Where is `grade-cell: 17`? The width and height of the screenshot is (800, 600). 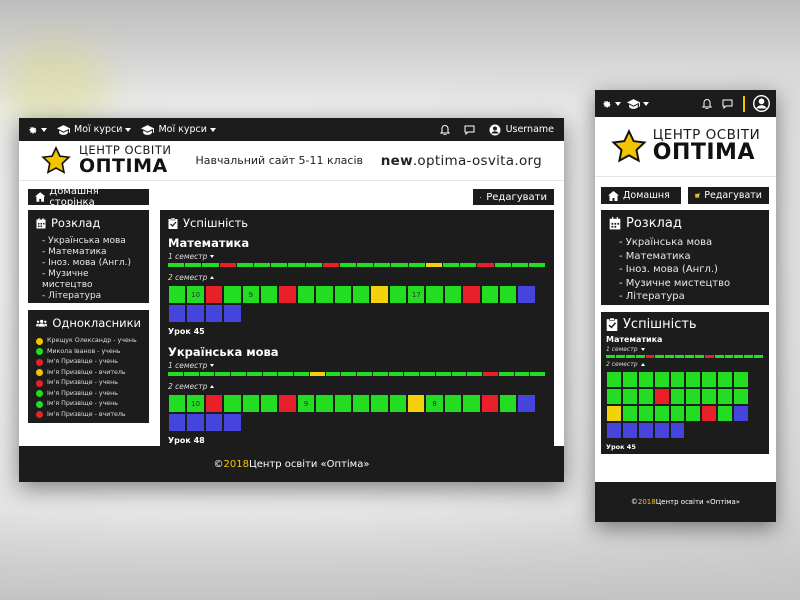
grade-cell: 17 is located at coordinates (416, 294).